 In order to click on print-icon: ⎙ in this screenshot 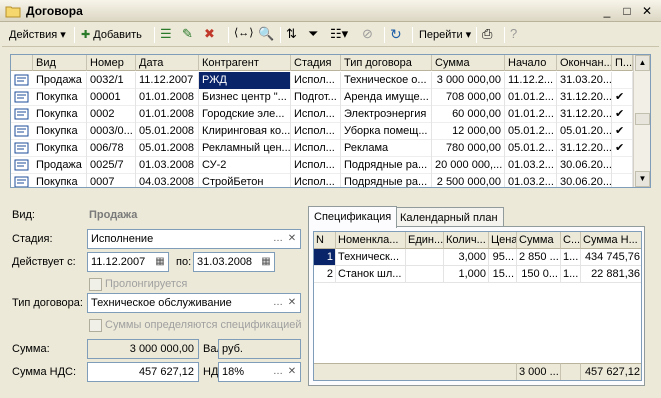, I will do `click(491, 35)`.